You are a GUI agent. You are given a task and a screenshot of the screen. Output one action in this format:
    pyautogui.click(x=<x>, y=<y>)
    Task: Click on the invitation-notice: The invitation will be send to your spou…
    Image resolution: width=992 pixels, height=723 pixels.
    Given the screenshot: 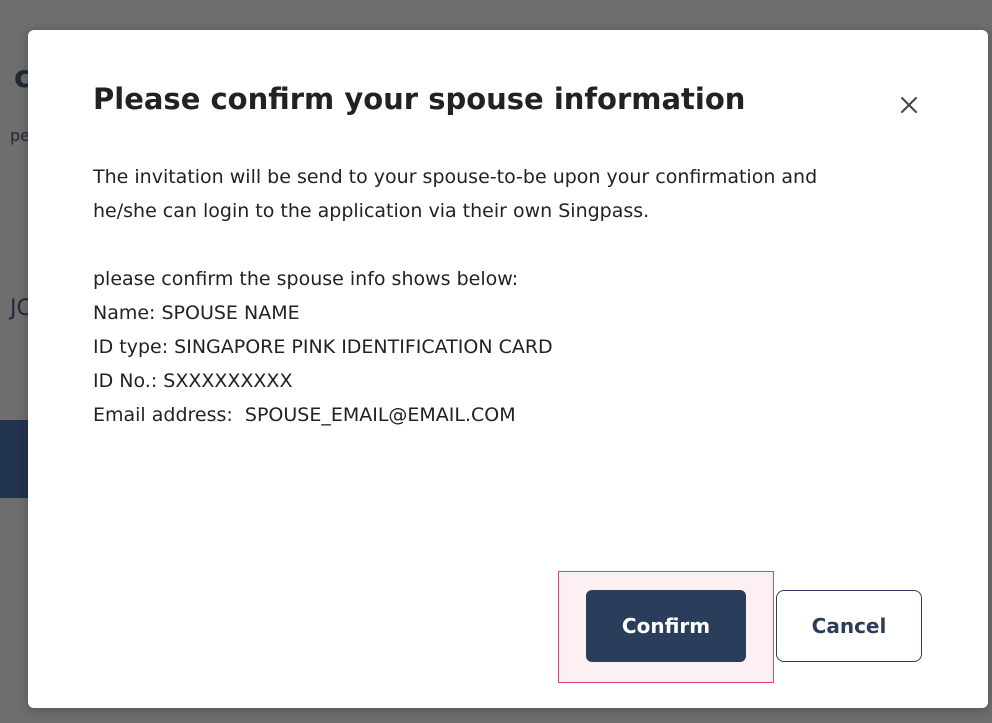 What is the action you would take?
    pyautogui.click(x=455, y=194)
    